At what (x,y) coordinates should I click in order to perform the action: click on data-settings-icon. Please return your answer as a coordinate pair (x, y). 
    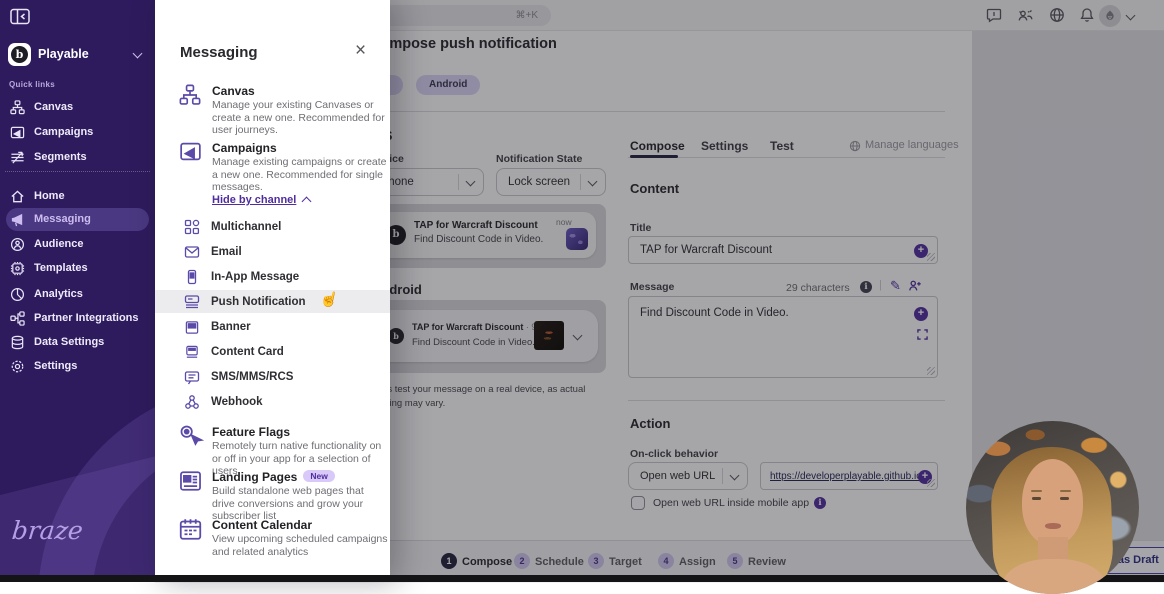
    Looking at the image, I should click on (17, 342).